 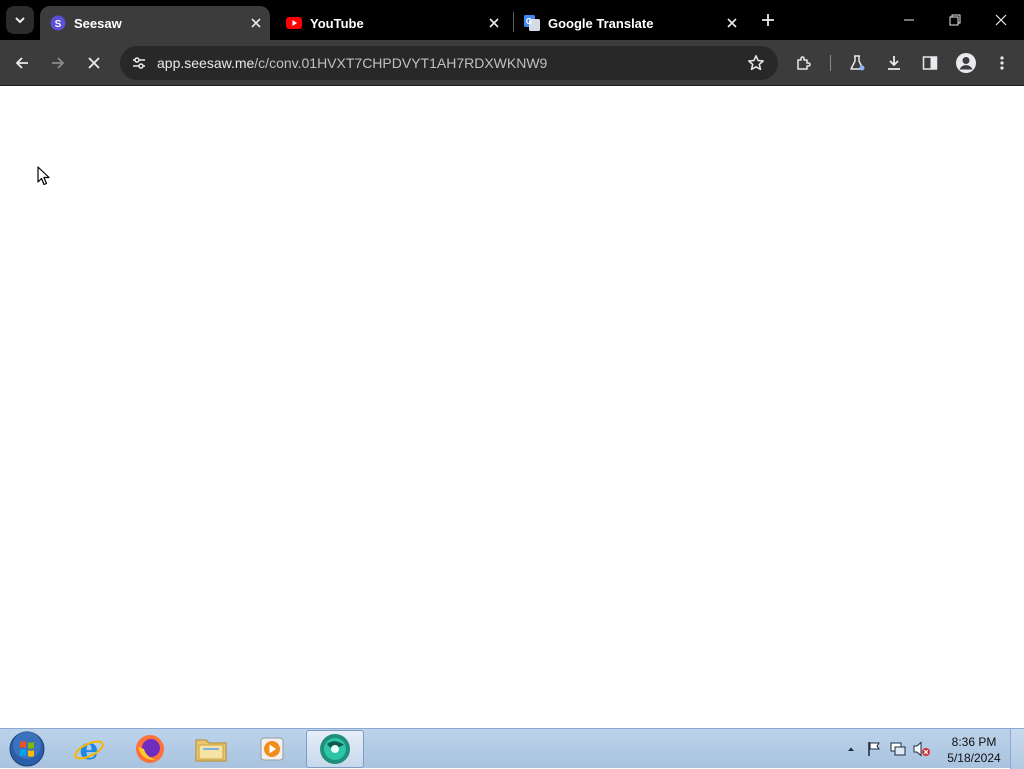 I want to click on flag-icon, so click(x=874, y=749).